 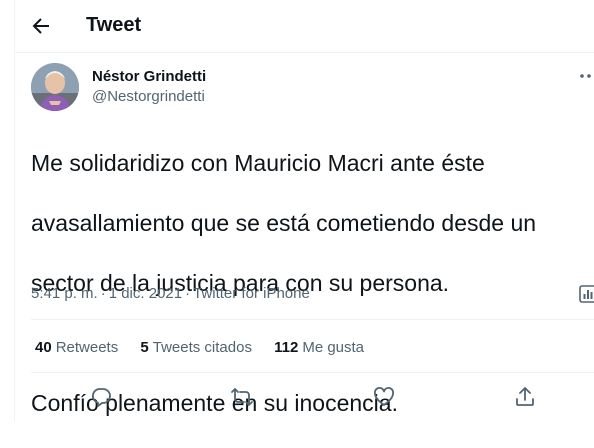 I want to click on tweet-stats: 40 Retweets 5 Tweets citados 112 Me gusta, so click(x=208, y=347).